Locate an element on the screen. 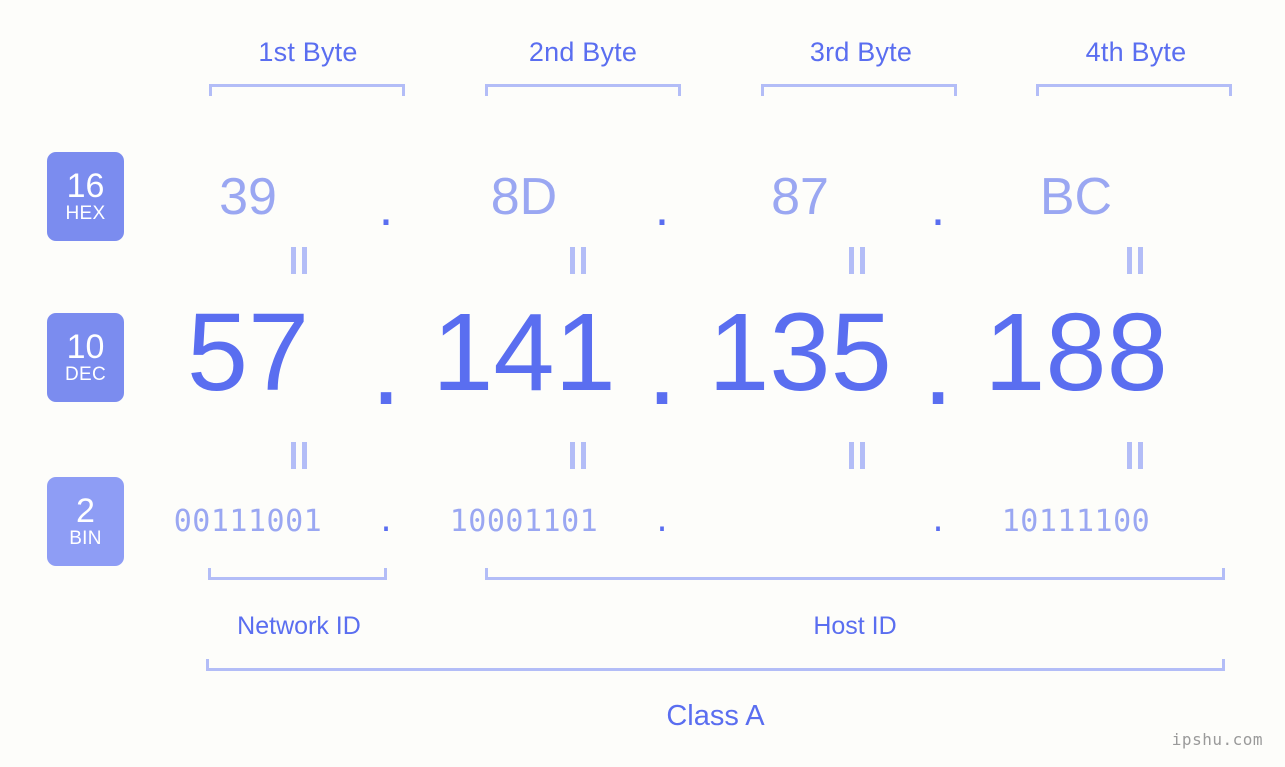 This screenshot has width=1285, height=767. host-id-label: Host ID is located at coordinates (855, 626).